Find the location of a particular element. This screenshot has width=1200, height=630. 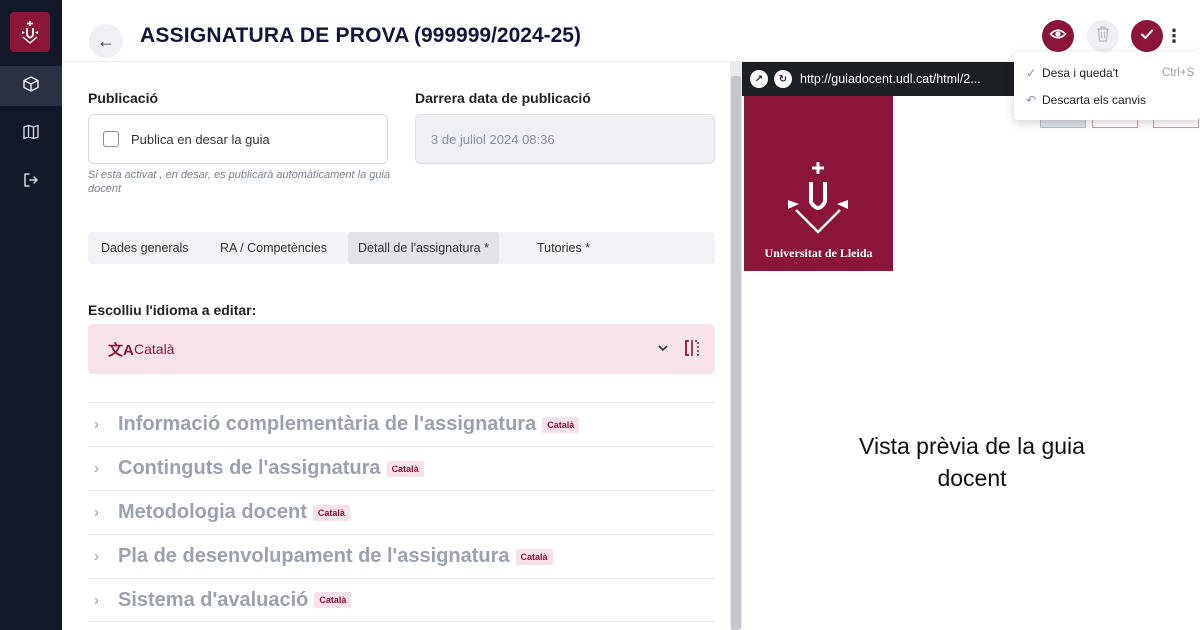

publication-label: Publicació is located at coordinates (123, 98).